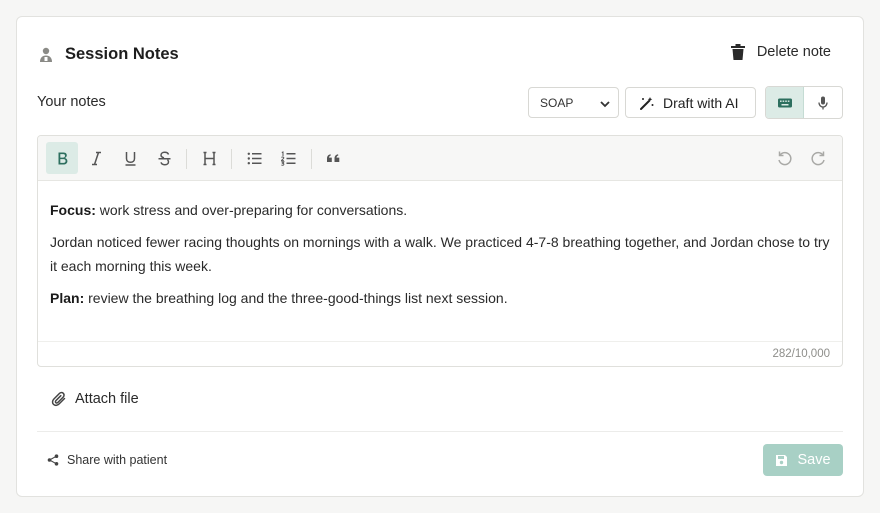  Describe the element at coordinates (73, 210) in the screenshot. I see `focus-label: Focus:` at that location.